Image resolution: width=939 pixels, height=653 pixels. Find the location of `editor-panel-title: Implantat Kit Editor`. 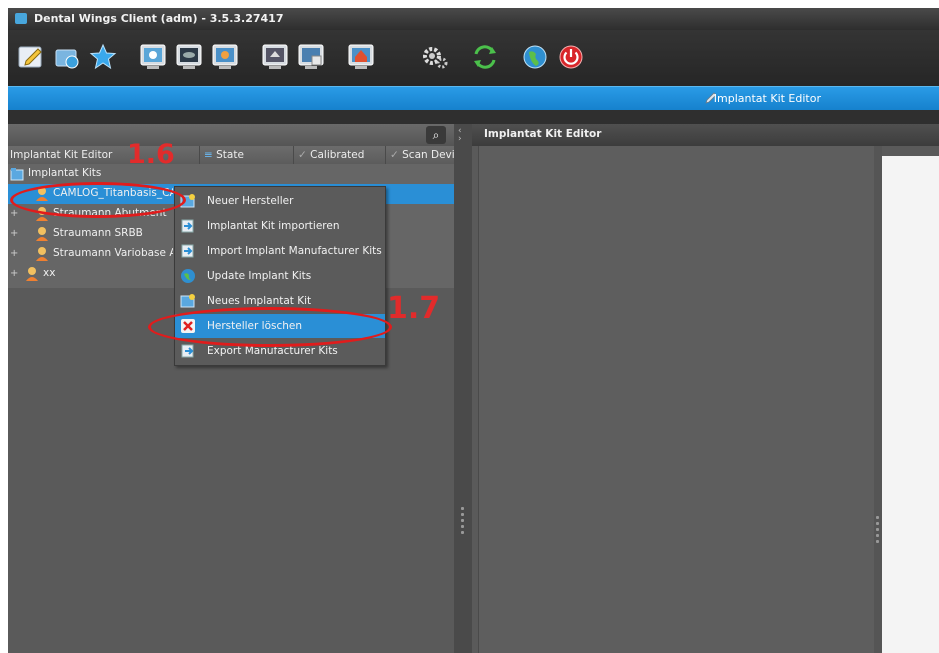

editor-panel-title: Implantat Kit Editor is located at coordinates (543, 134).